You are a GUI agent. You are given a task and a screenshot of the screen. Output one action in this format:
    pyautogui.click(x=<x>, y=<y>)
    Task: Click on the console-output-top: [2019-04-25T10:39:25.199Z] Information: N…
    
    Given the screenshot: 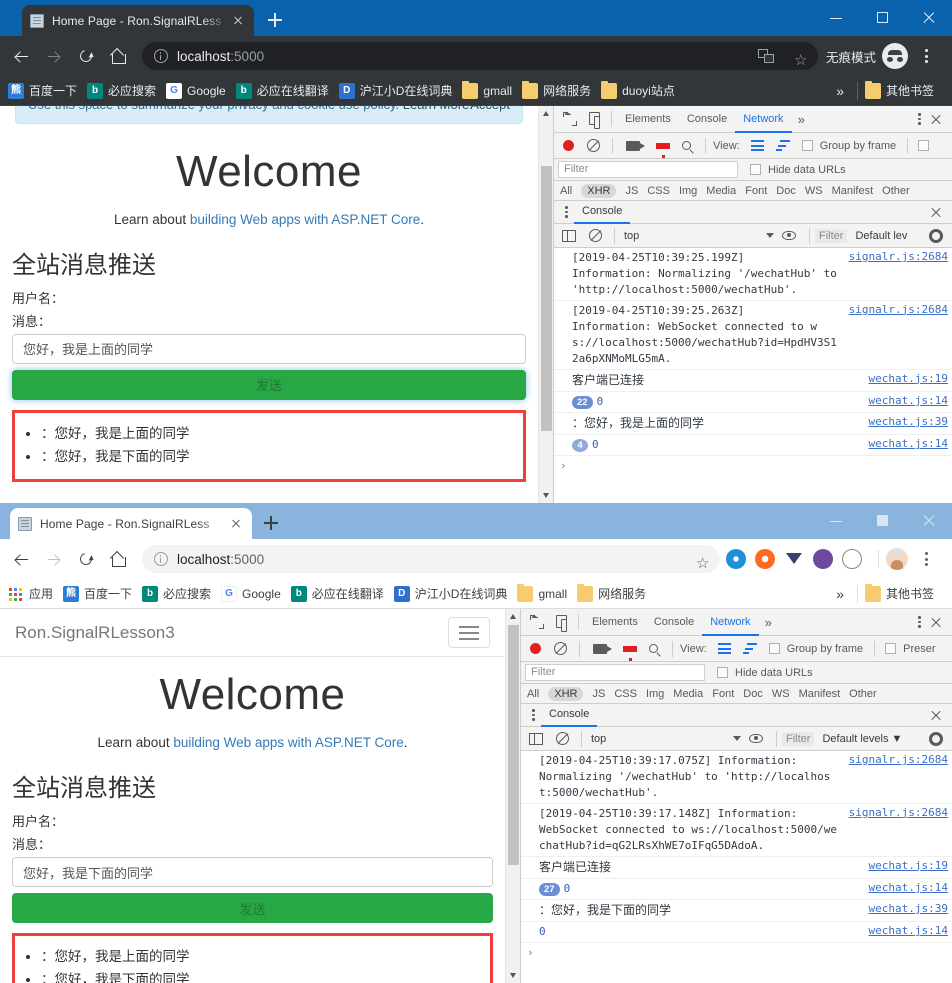 What is the action you would take?
    pyautogui.click(x=753, y=375)
    